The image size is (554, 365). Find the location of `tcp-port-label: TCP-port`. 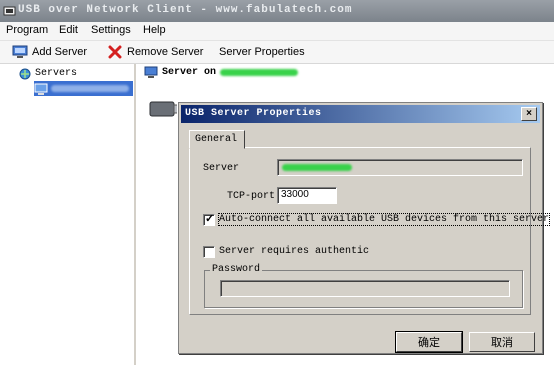

tcp-port-label: TCP-port is located at coordinates (251, 196).